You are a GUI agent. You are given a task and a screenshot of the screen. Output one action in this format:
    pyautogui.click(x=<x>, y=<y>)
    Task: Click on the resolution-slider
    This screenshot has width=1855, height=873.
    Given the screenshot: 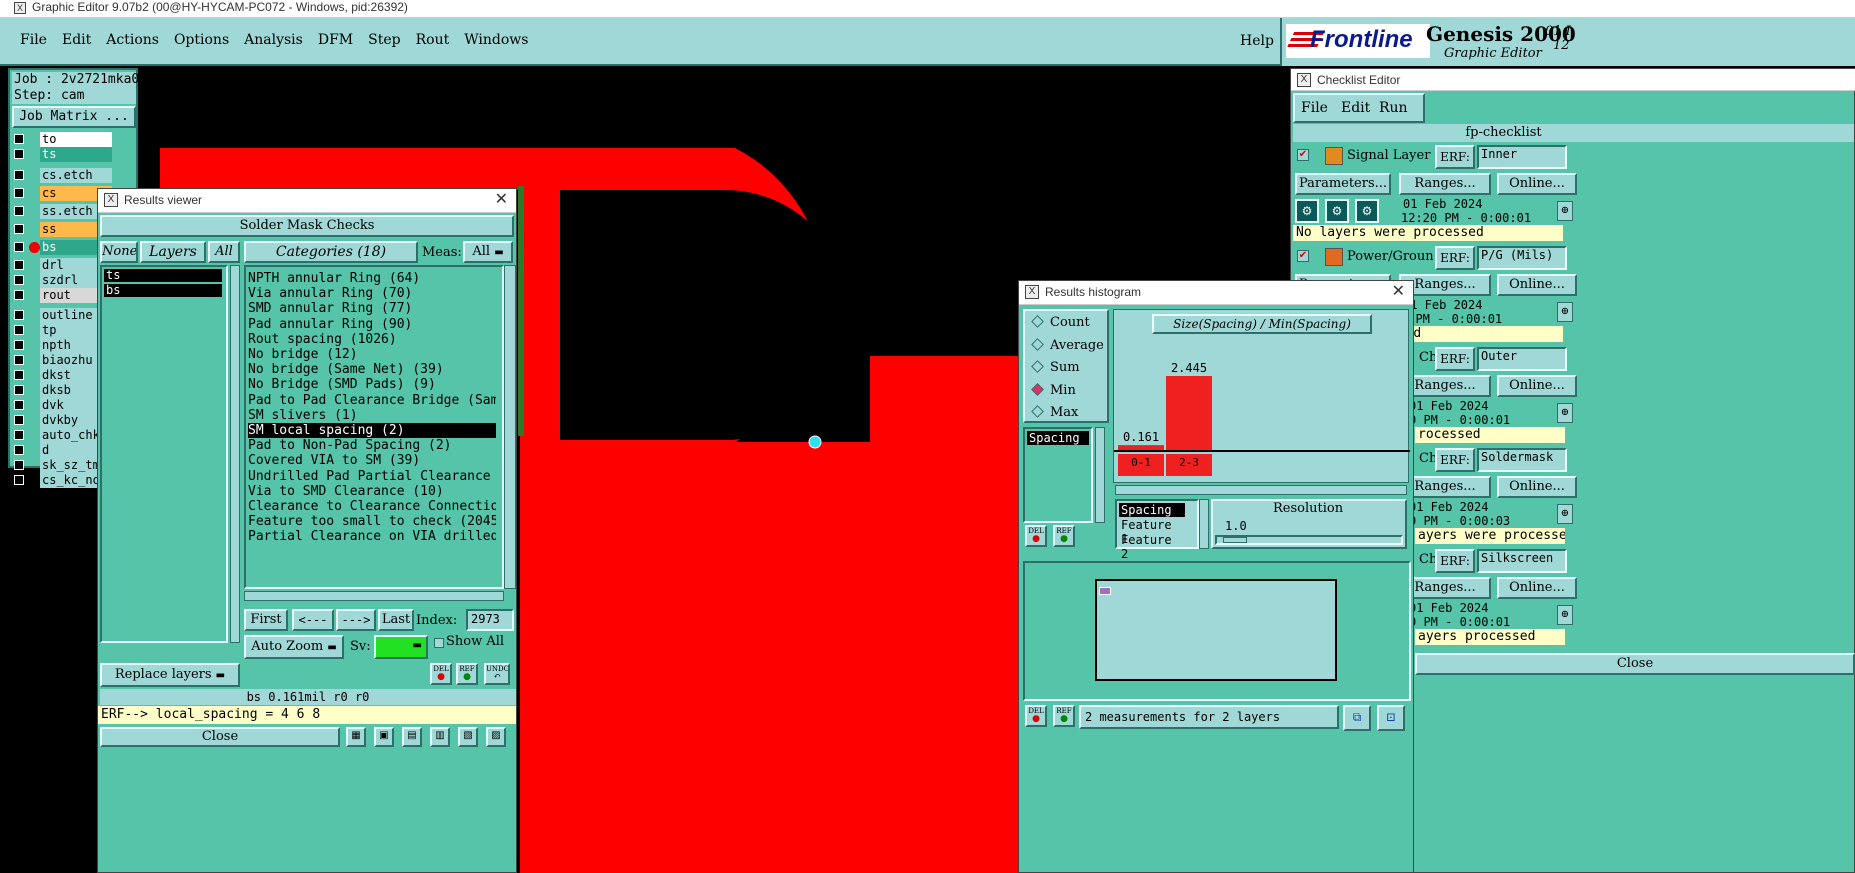 What is the action you would take?
    pyautogui.click(x=1309, y=540)
    